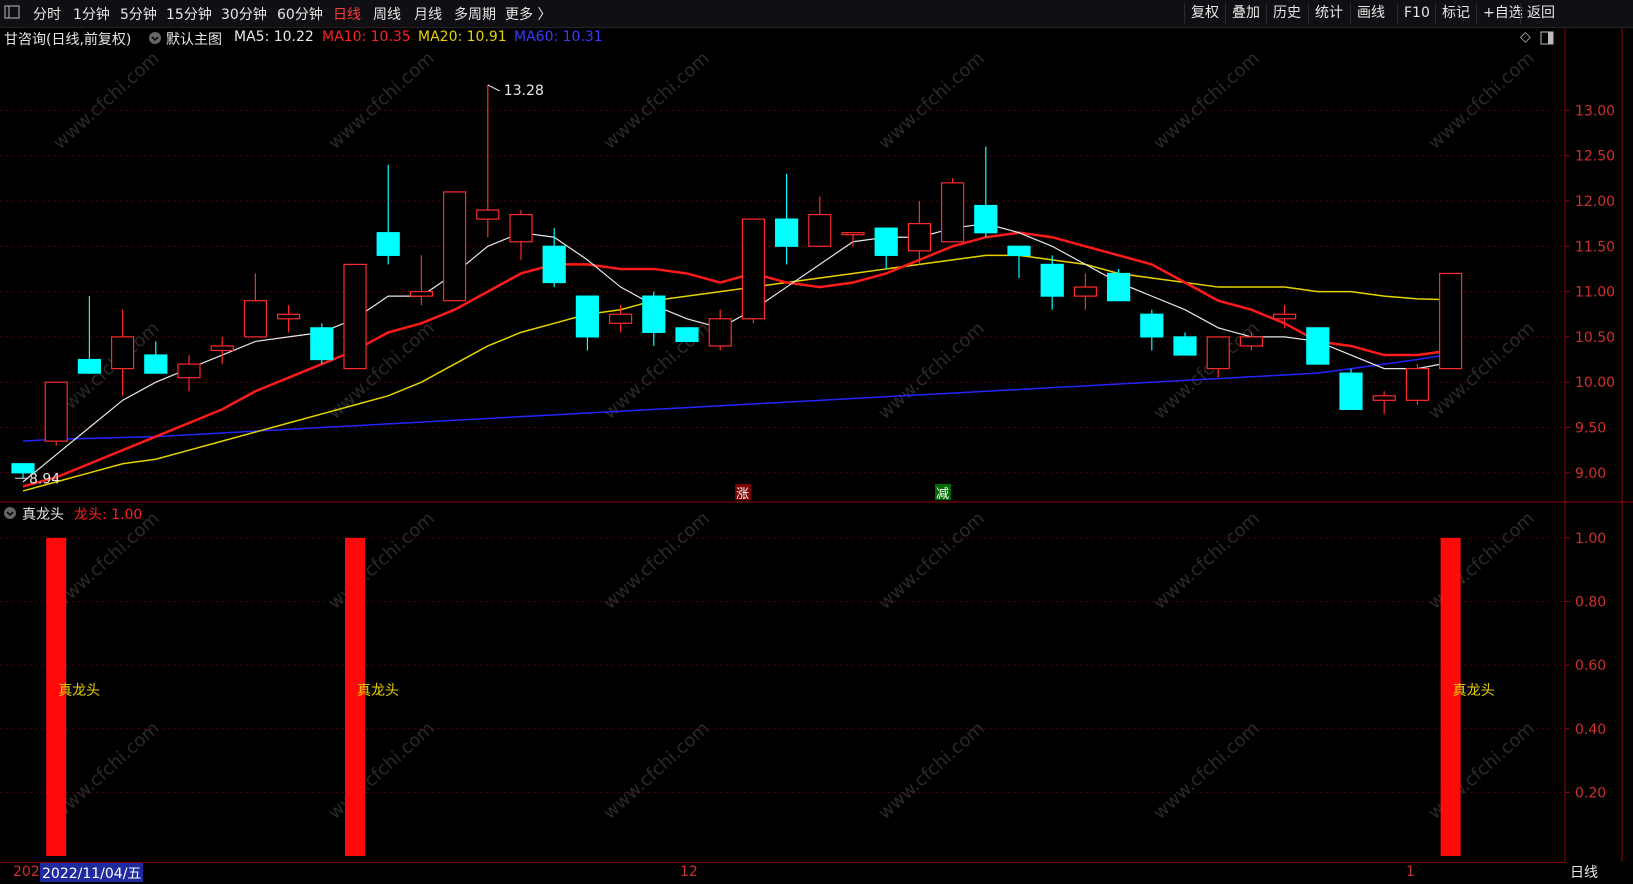  Describe the element at coordinates (155, 40) in the screenshot. I see `template-toggle-icon` at that location.